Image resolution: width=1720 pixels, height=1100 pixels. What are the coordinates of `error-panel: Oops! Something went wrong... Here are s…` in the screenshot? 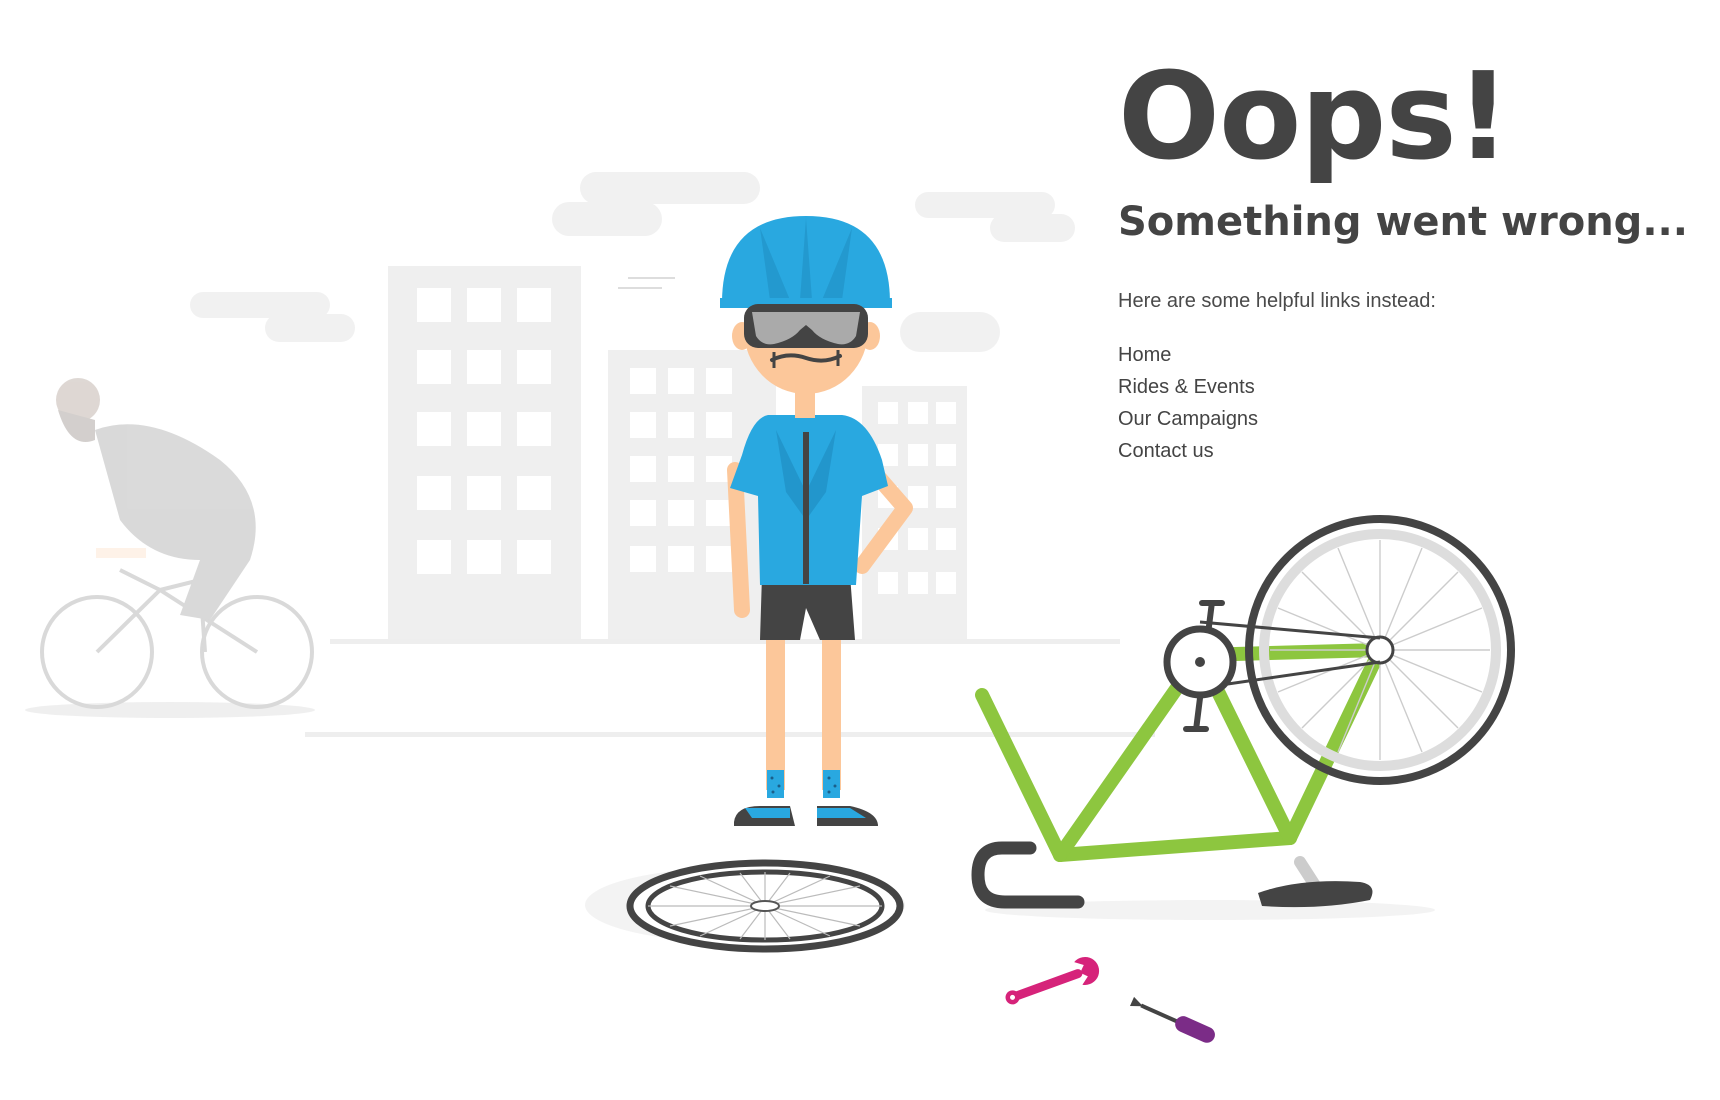 It's located at (1408, 262).